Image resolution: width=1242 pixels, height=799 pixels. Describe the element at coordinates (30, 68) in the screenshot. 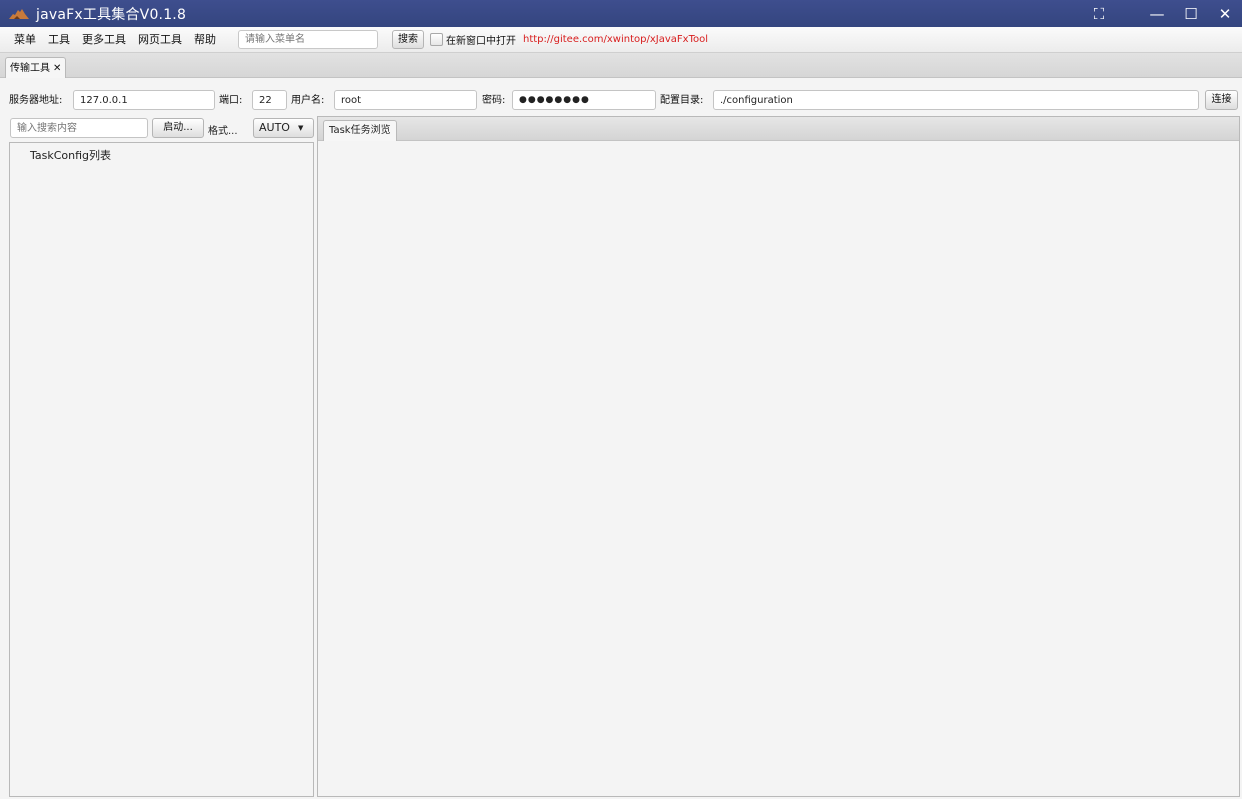

I see `tab-label: 传输工具` at that location.